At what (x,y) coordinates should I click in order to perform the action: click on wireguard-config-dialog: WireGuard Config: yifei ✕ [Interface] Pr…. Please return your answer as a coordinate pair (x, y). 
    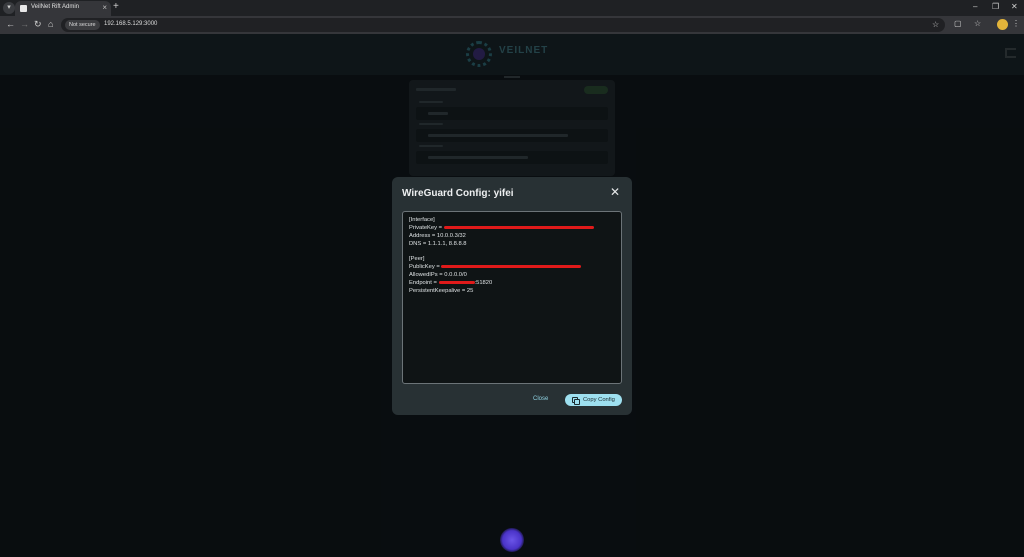
    Looking at the image, I should click on (512, 296).